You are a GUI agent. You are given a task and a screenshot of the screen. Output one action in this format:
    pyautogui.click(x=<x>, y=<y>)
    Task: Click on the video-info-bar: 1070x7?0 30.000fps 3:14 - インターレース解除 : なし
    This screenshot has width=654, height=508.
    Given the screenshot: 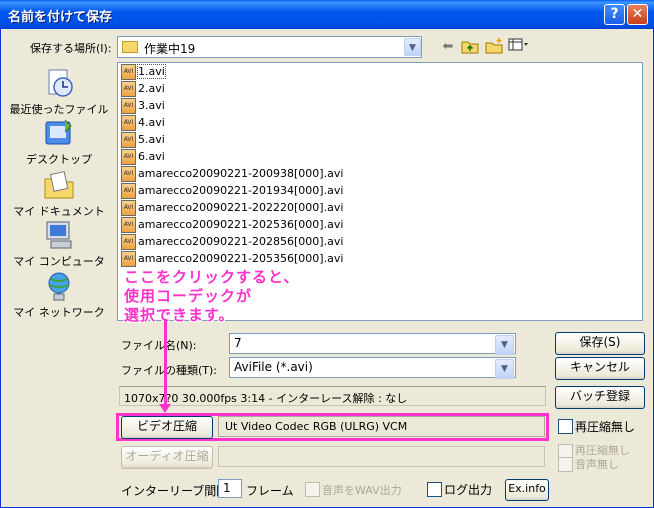 What is the action you would take?
    pyautogui.click(x=332, y=396)
    